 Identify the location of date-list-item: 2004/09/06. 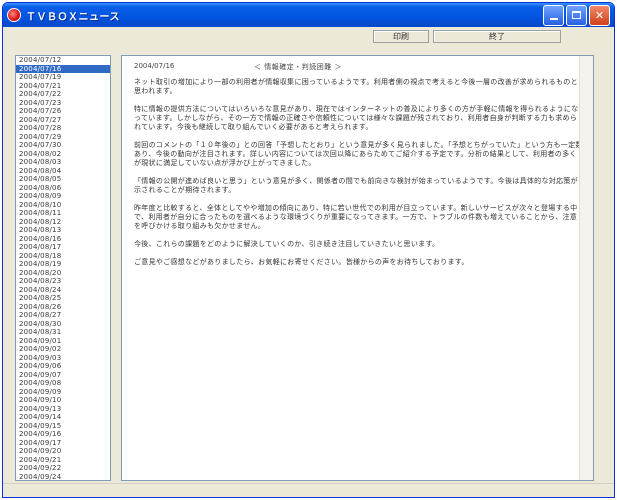
(63, 366).